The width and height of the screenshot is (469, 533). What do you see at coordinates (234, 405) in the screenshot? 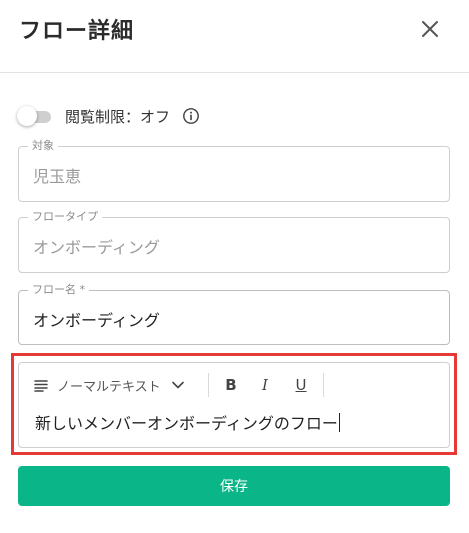
I see `rich-text-editor: ノーマルテキスト B I U 新しいメンバーオンボーディングのフロー` at bounding box center [234, 405].